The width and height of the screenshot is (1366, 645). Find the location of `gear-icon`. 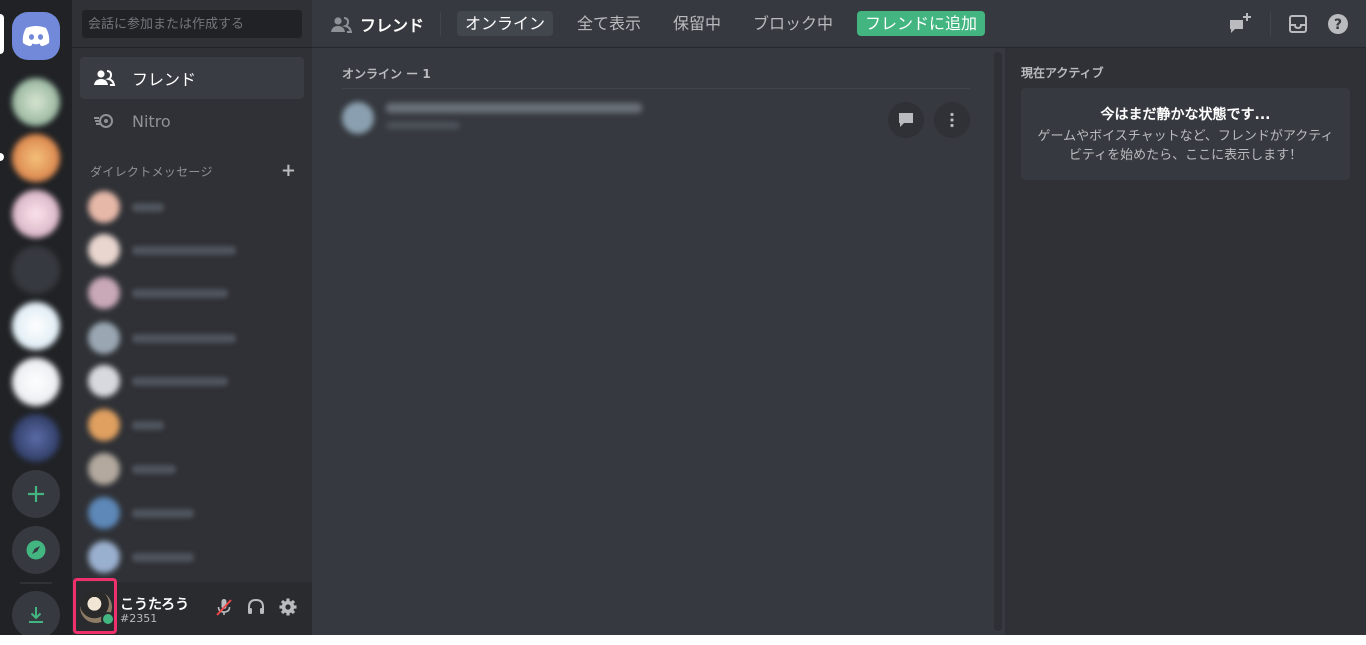

gear-icon is located at coordinates (288, 607).